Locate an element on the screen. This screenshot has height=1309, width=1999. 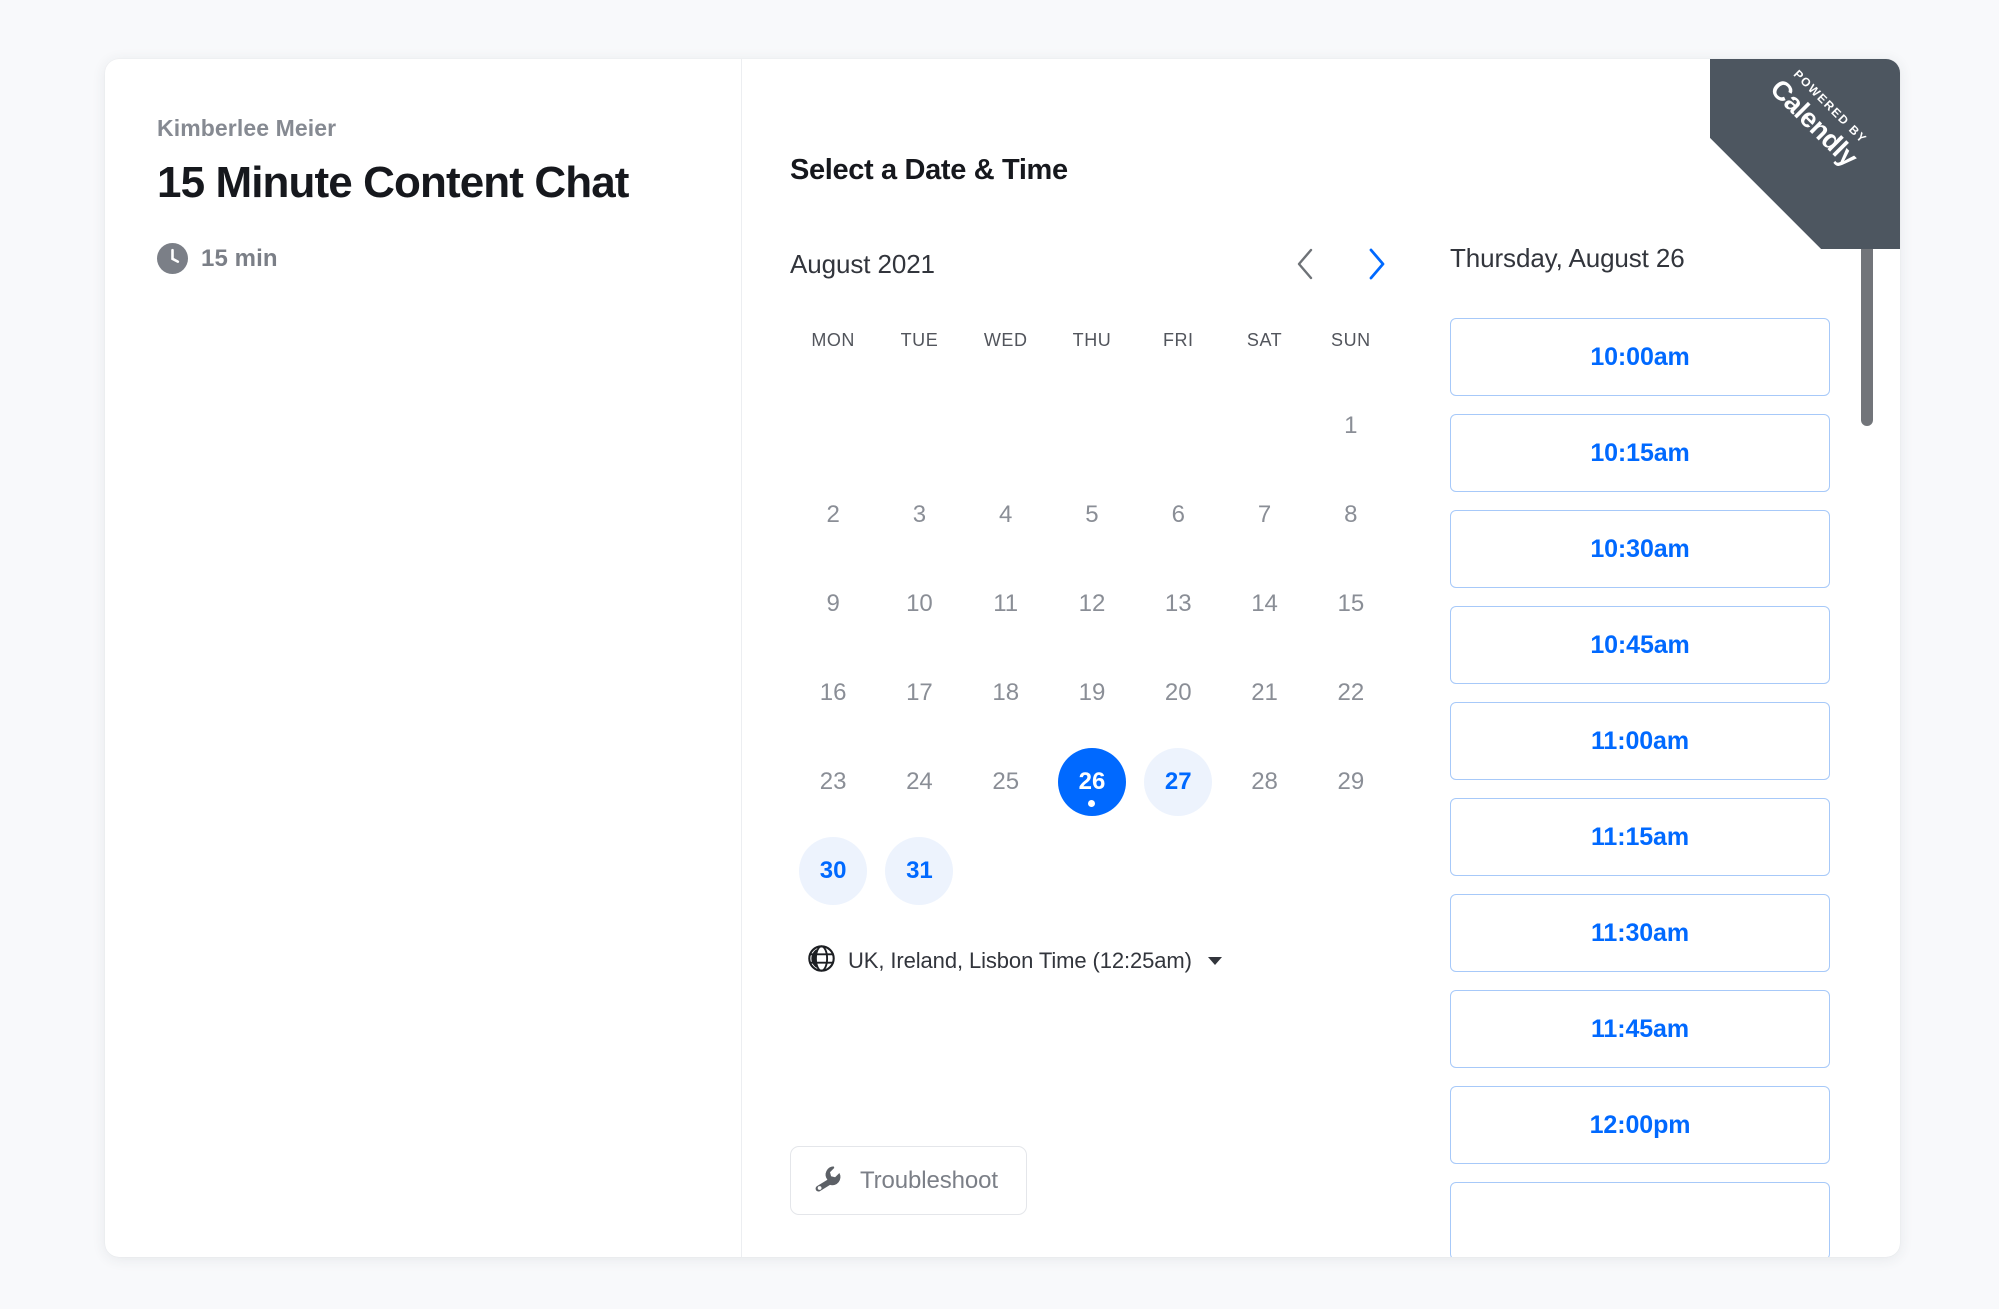
calendar-day-cell: 21 is located at coordinates (1264, 692).